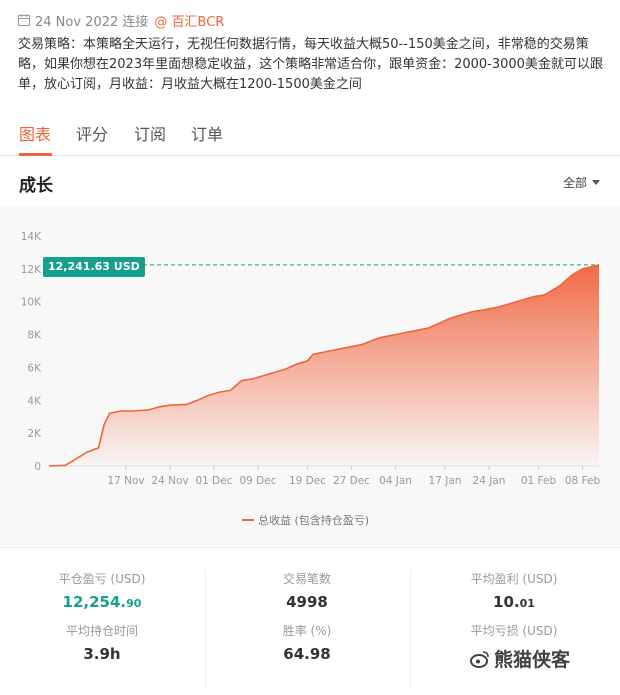 This screenshot has width=620, height=695. What do you see at coordinates (189, 20) in the screenshot?
I see `provider-link: @ 百汇BCR` at bounding box center [189, 20].